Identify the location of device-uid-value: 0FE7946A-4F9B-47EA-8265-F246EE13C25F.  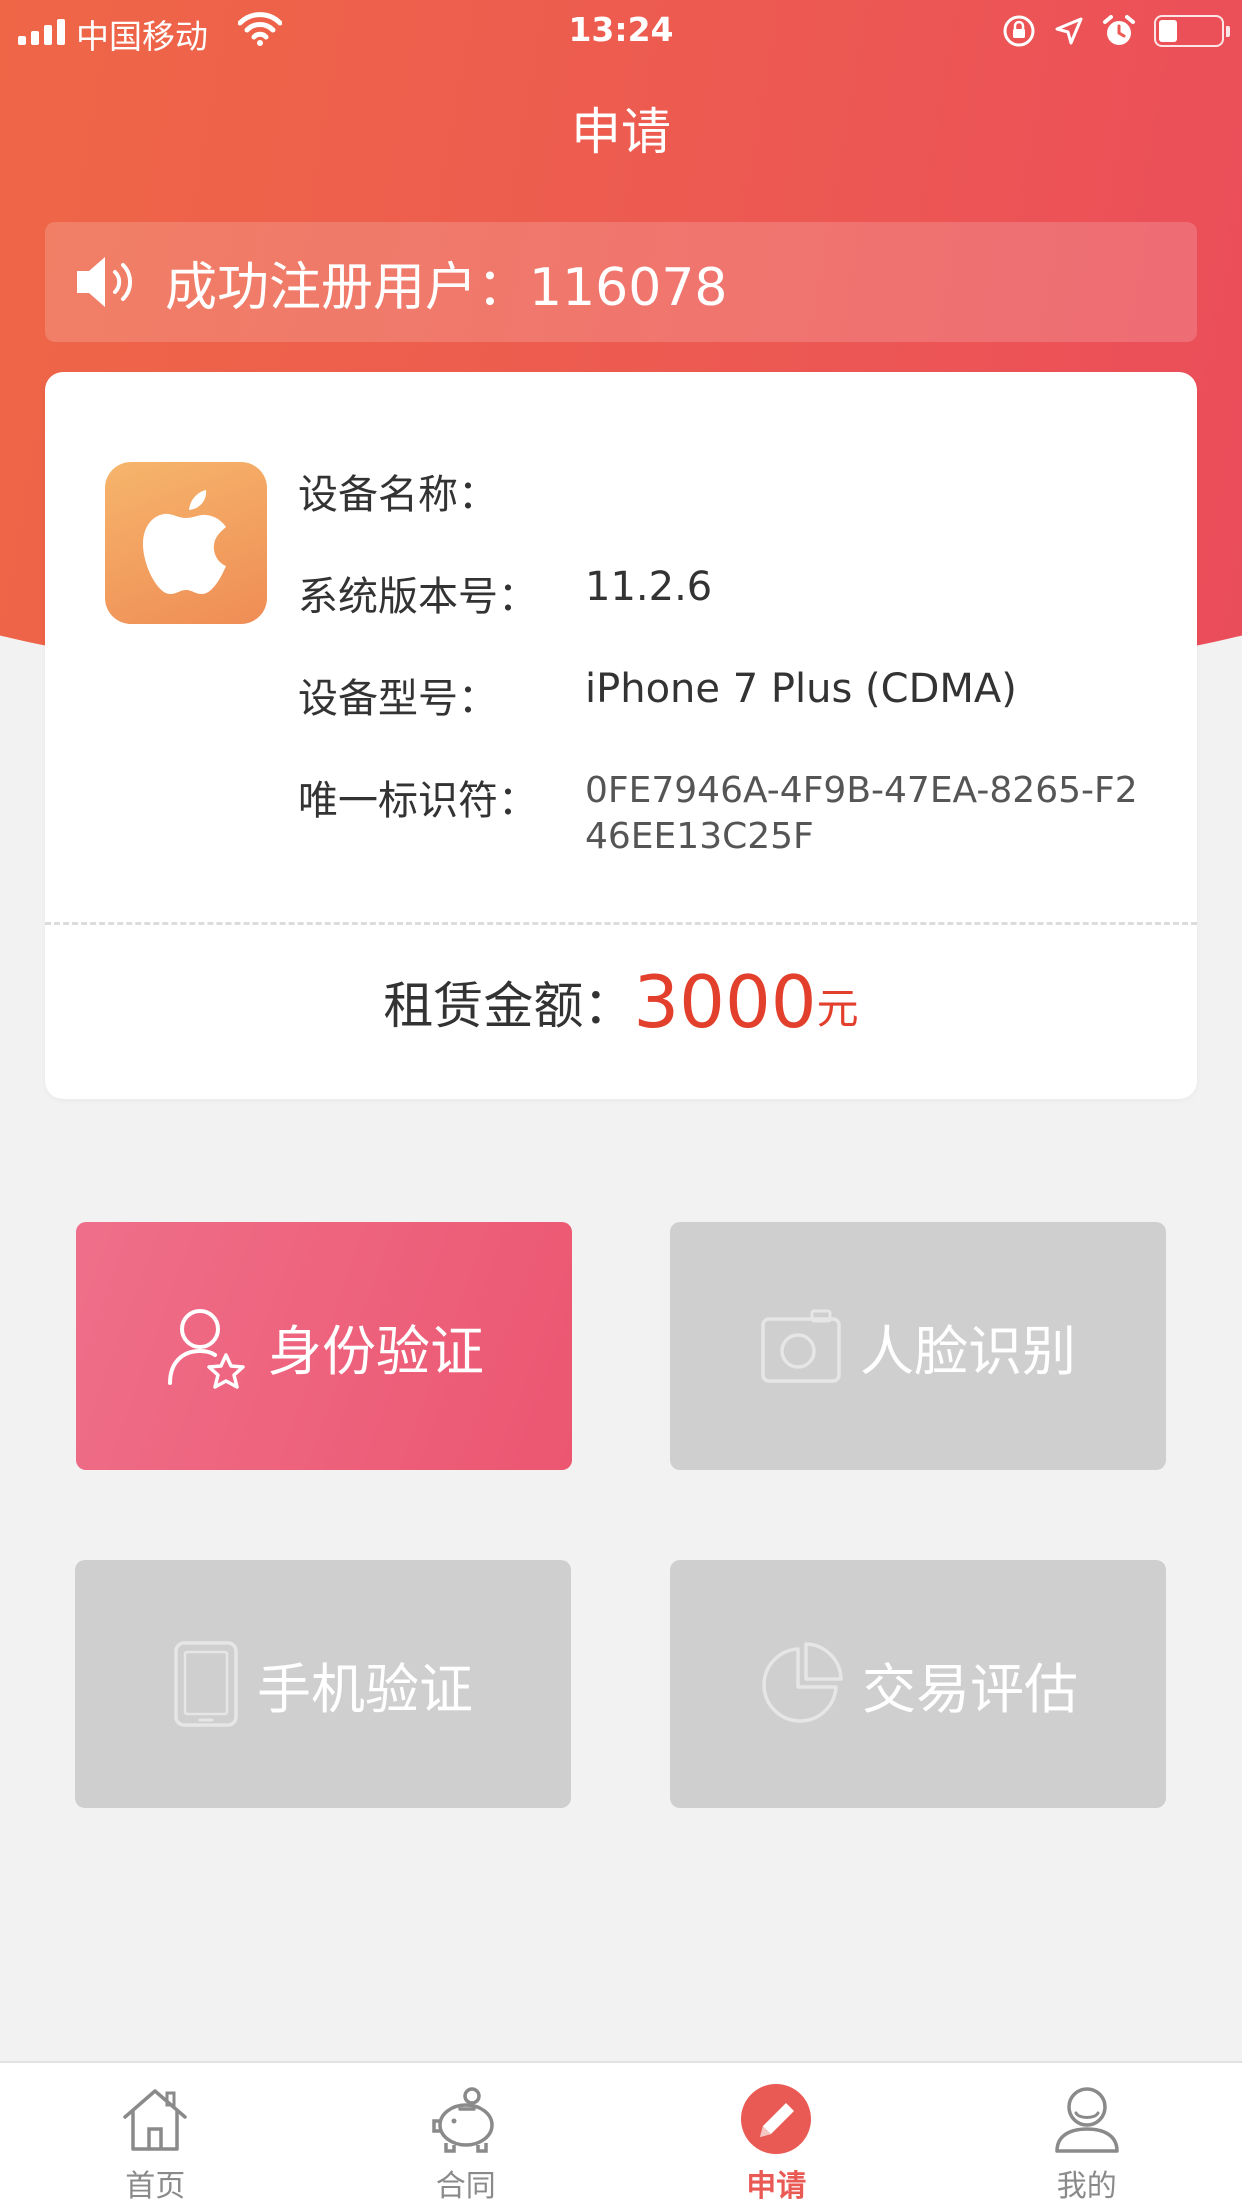
(861, 813).